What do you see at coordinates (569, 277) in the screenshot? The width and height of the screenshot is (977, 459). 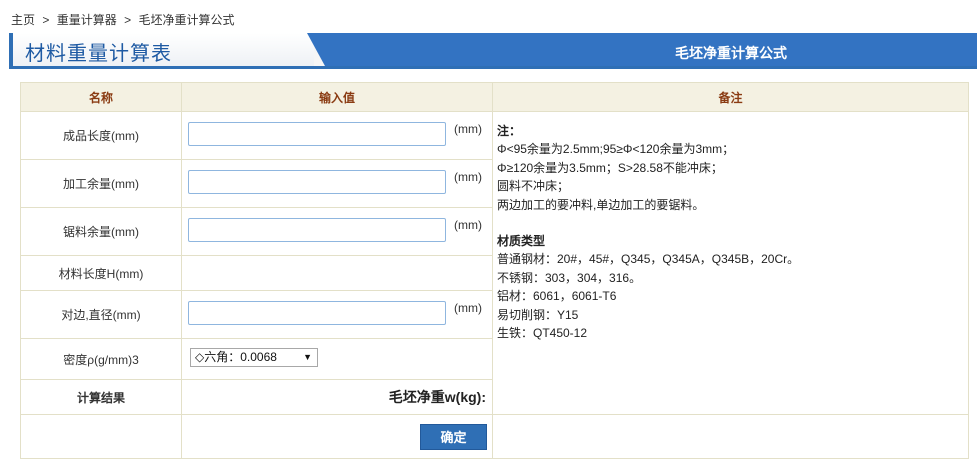 I see `material-line: 不锈钢：303，304，316。` at bounding box center [569, 277].